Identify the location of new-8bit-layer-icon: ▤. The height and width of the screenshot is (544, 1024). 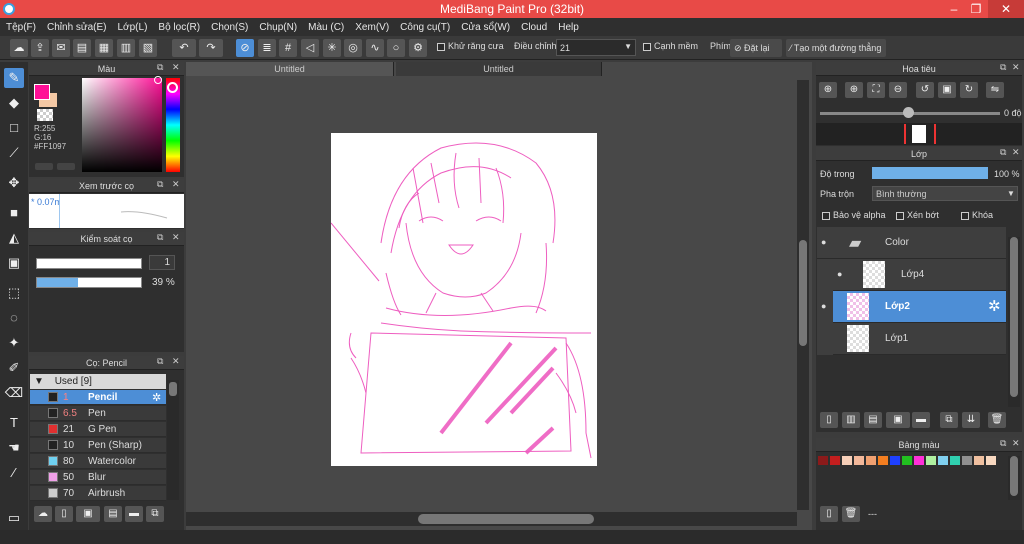
(873, 420).